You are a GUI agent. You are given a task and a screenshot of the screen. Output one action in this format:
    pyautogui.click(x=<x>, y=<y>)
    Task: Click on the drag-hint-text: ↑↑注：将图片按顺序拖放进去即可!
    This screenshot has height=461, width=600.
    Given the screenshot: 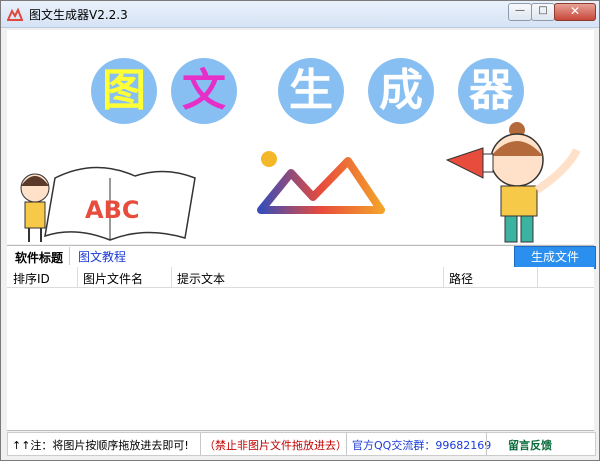 What is the action you would take?
    pyautogui.click(x=100, y=445)
    